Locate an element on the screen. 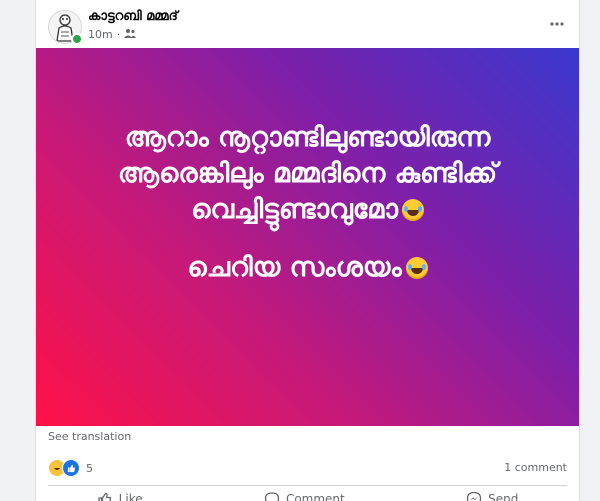  post-text-segment: വെച്ചിട്ടുണ്ടാവുമോ is located at coordinates (294, 209).